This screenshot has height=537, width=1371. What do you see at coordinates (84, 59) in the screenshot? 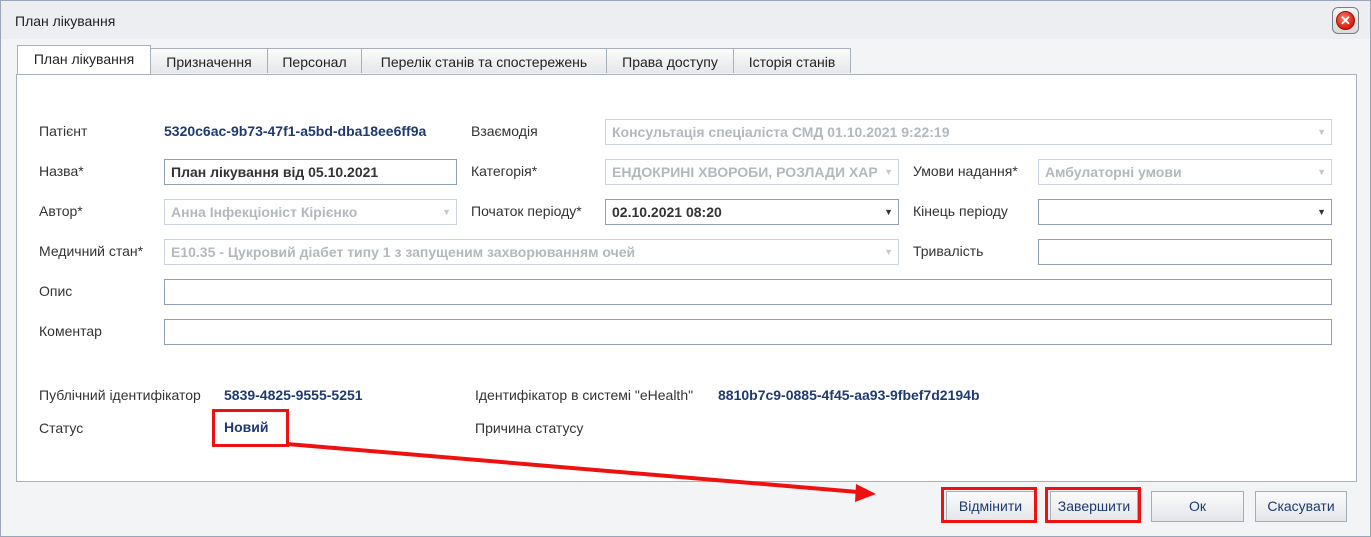
I see `tab-treatment-plan: План лікування` at bounding box center [84, 59].